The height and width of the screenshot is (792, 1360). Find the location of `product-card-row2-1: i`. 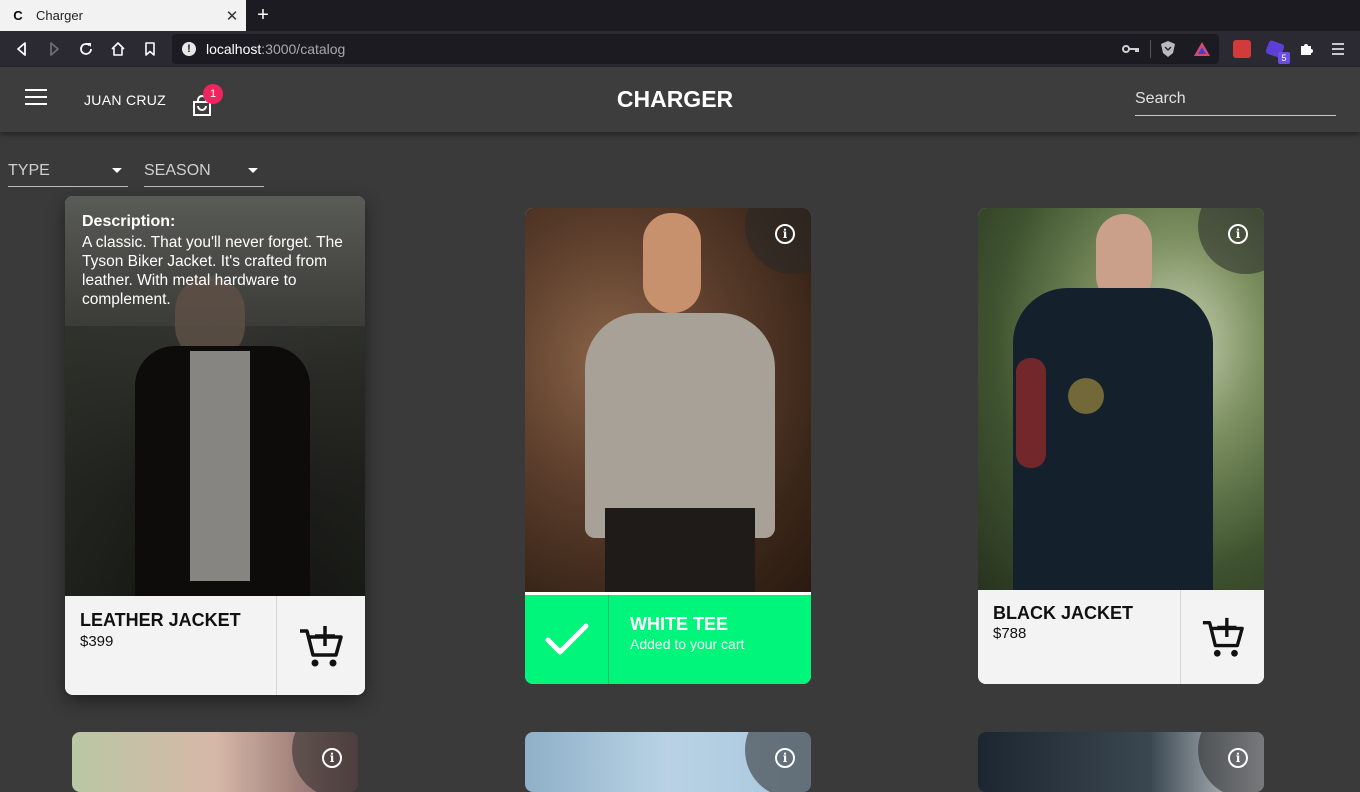

product-card-row2-1: i is located at coordinates (215, 762).